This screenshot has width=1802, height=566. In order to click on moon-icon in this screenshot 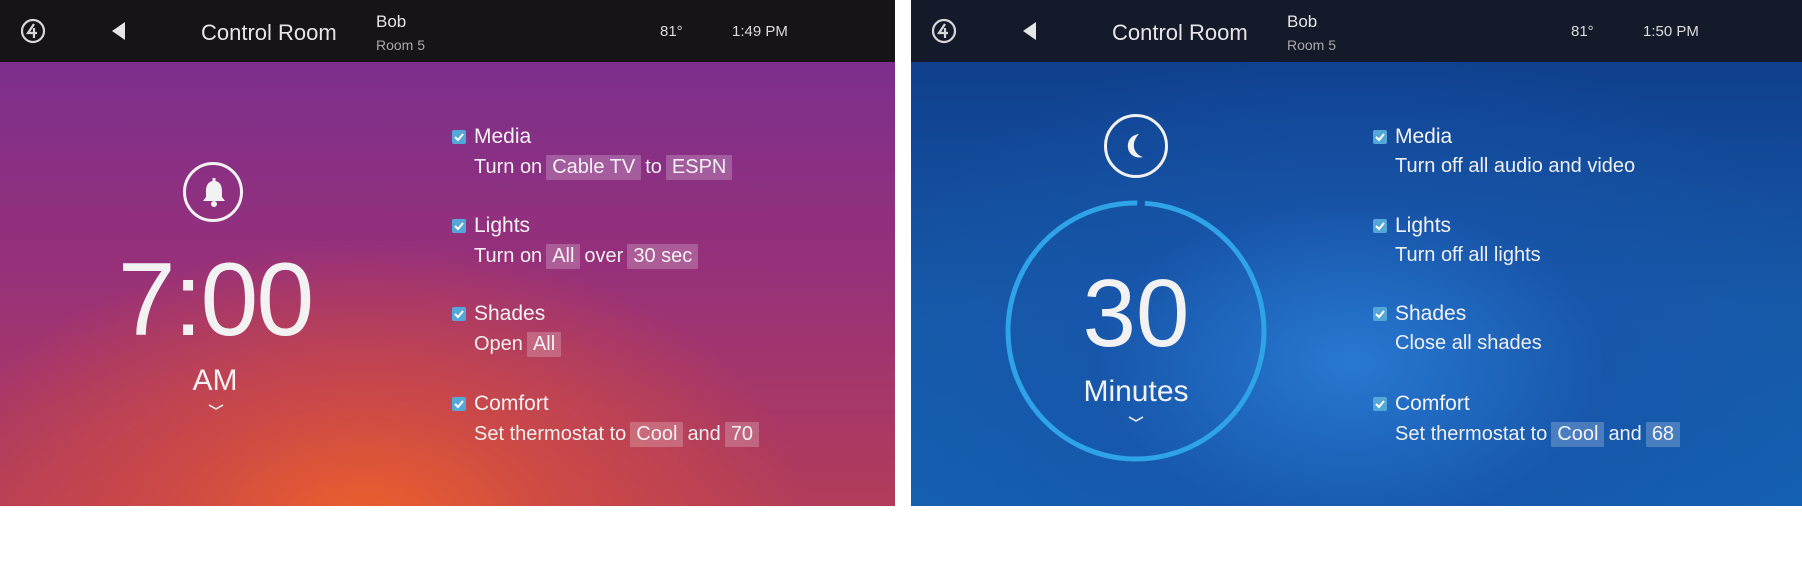, I will do `click(1135, 146)`.